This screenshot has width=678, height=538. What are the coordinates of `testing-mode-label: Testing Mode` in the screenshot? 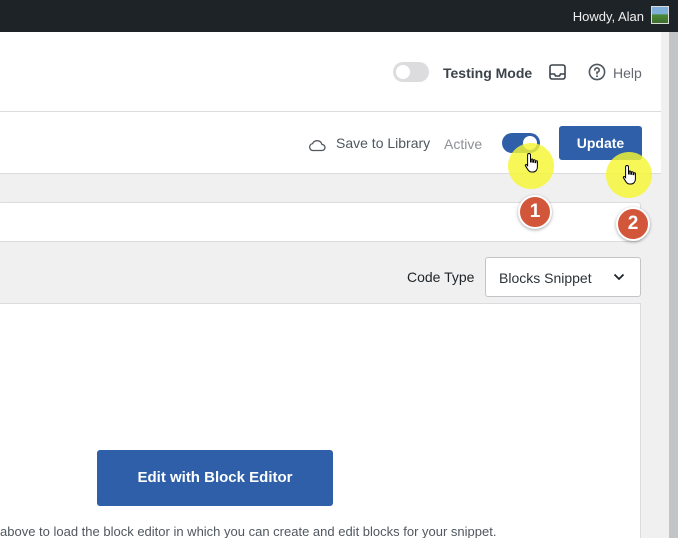 It's located at (488, 73).